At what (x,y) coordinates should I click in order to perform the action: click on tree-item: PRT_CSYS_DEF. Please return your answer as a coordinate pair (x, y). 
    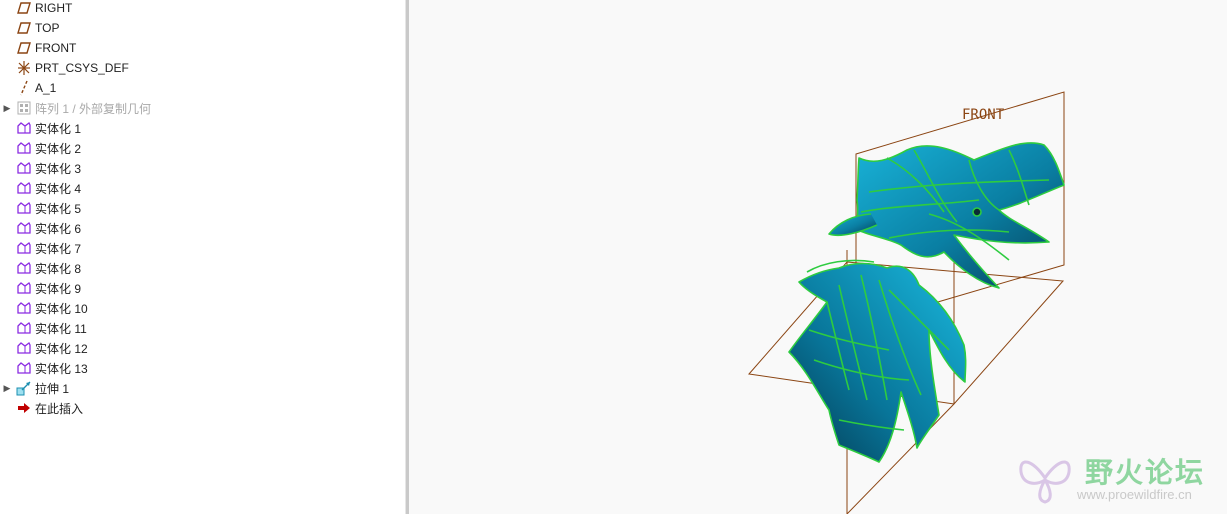
    Looking at the image, I should click on (202, 68).